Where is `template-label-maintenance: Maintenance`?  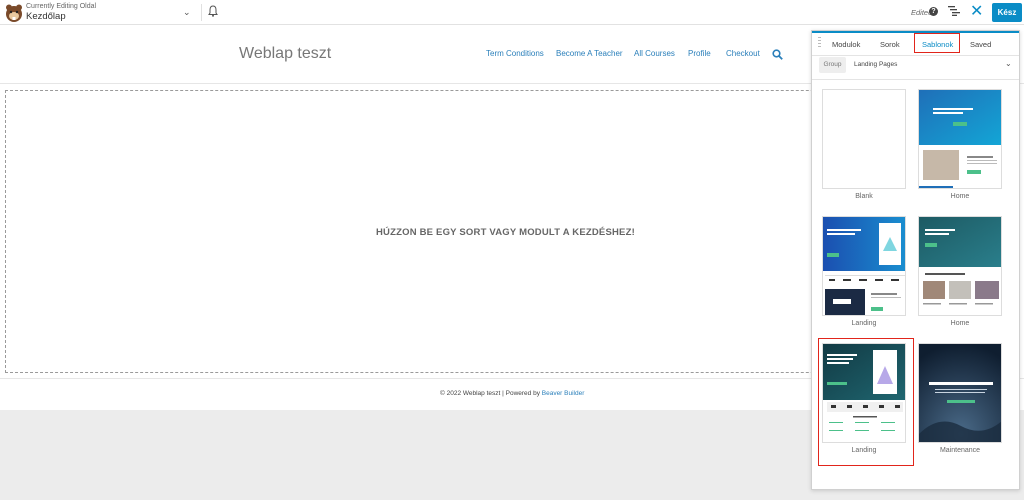
template-label-maintenance: Maintenance is located at coordinates (960, 450).